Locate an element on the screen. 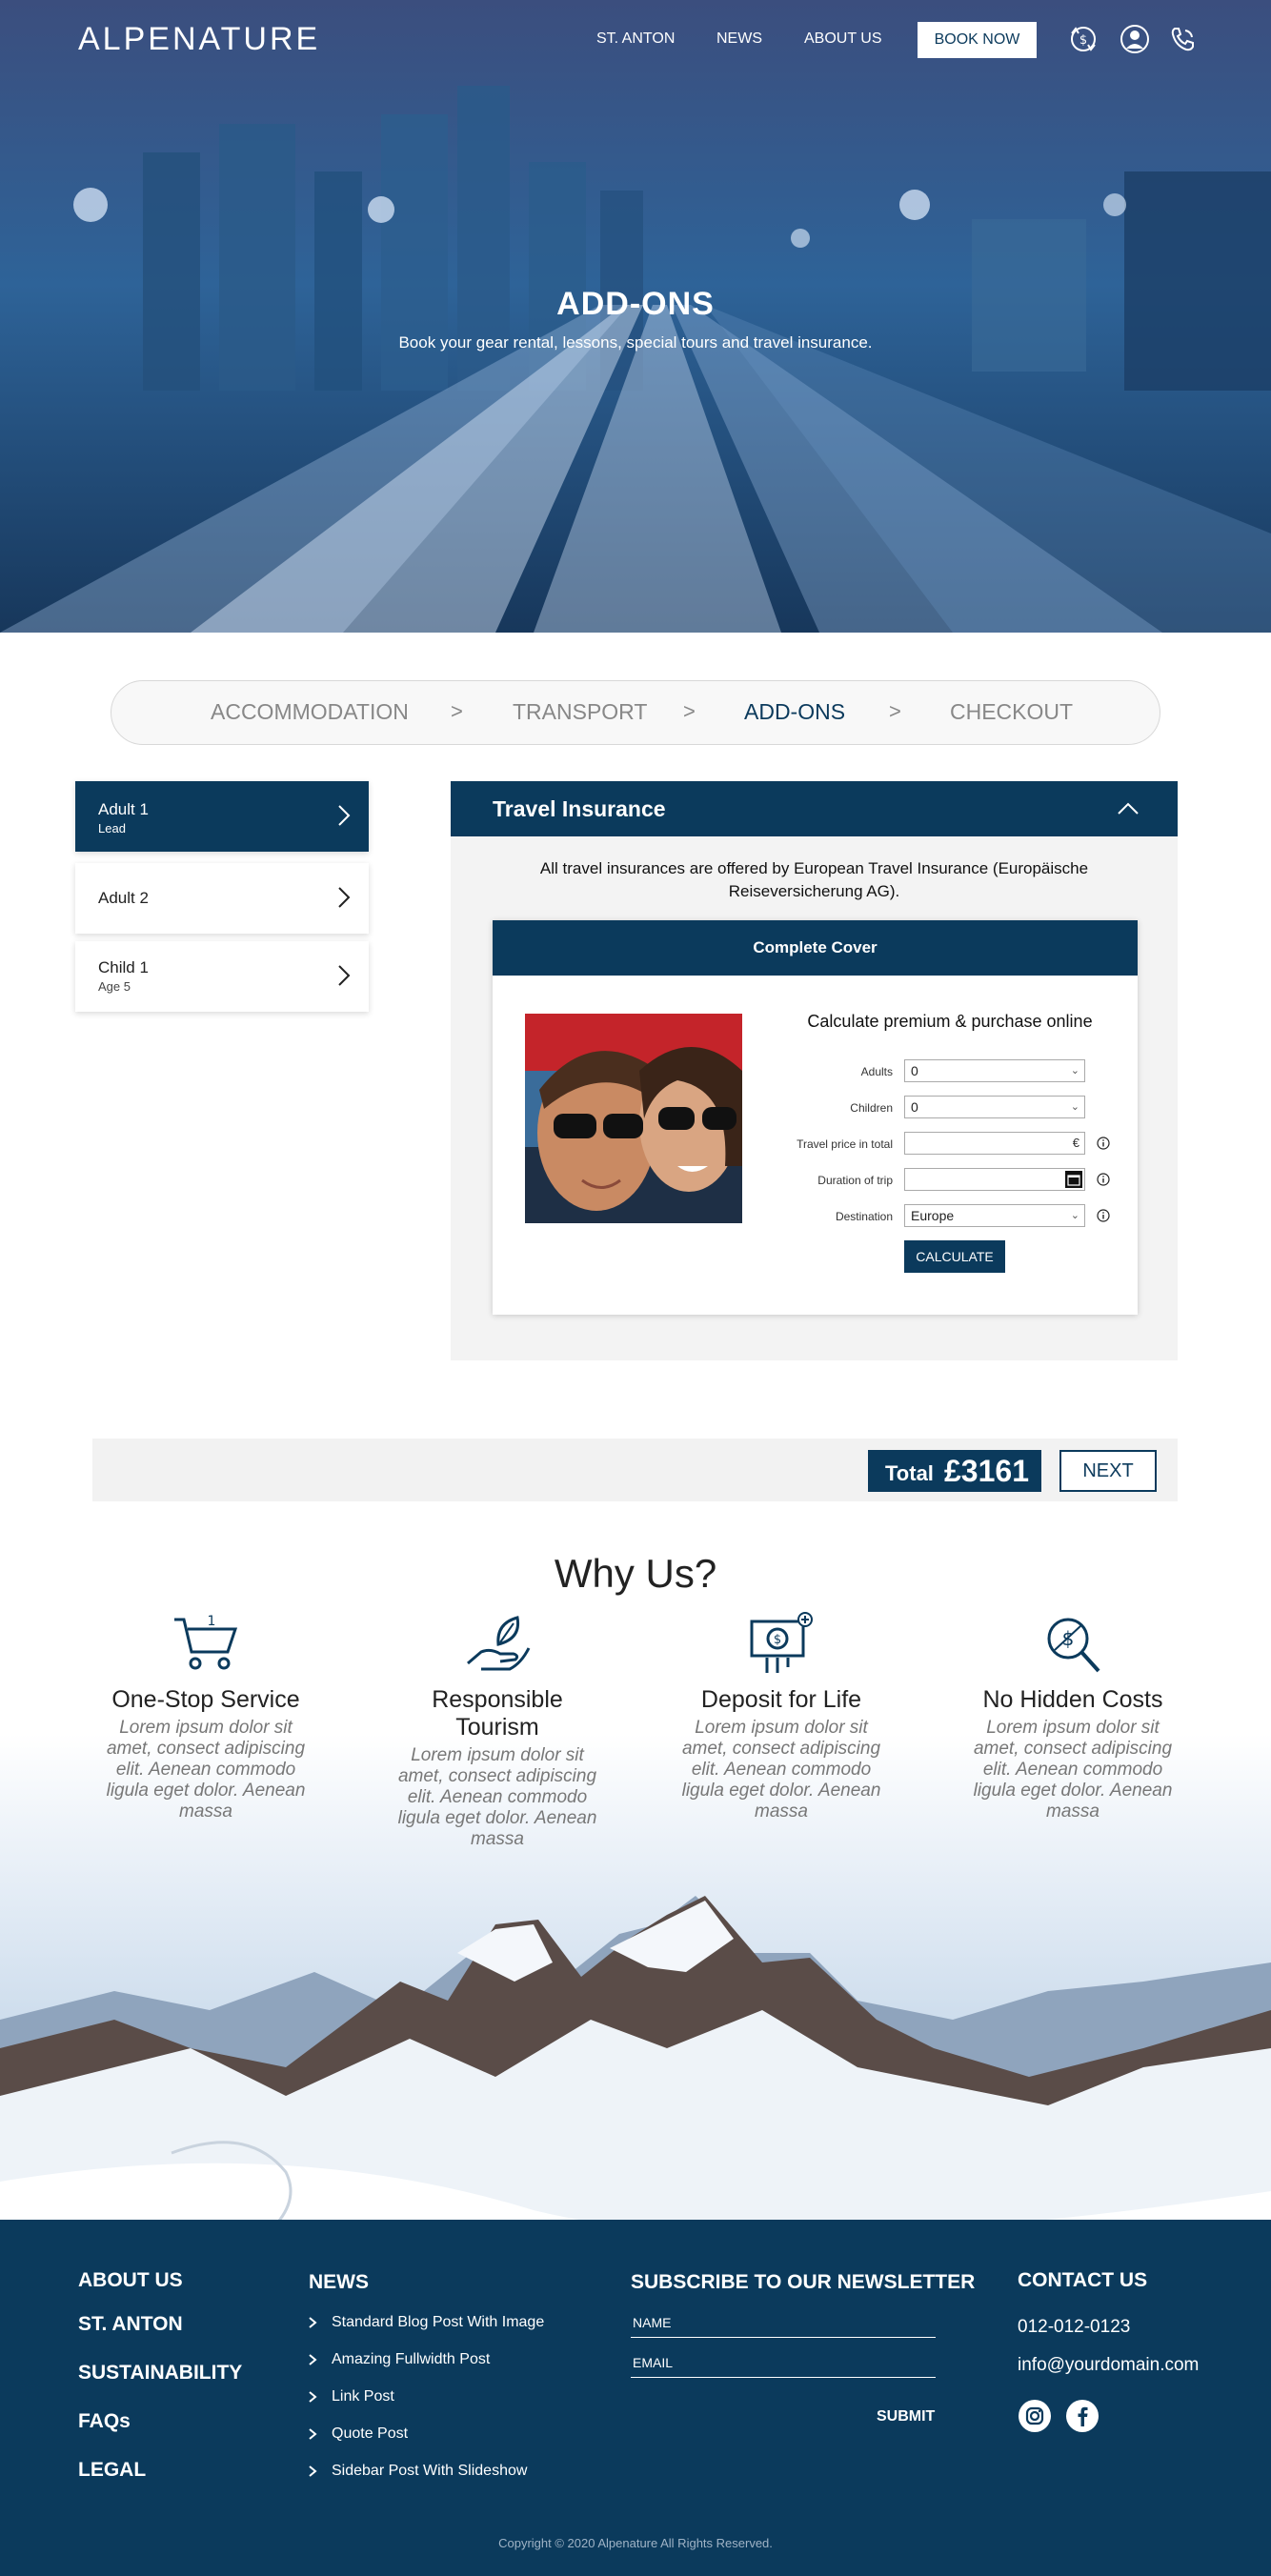 The width and height of the screenshot is (1271, 2576). traveller-name: Adult 1 is located at coordinates (123, 809).